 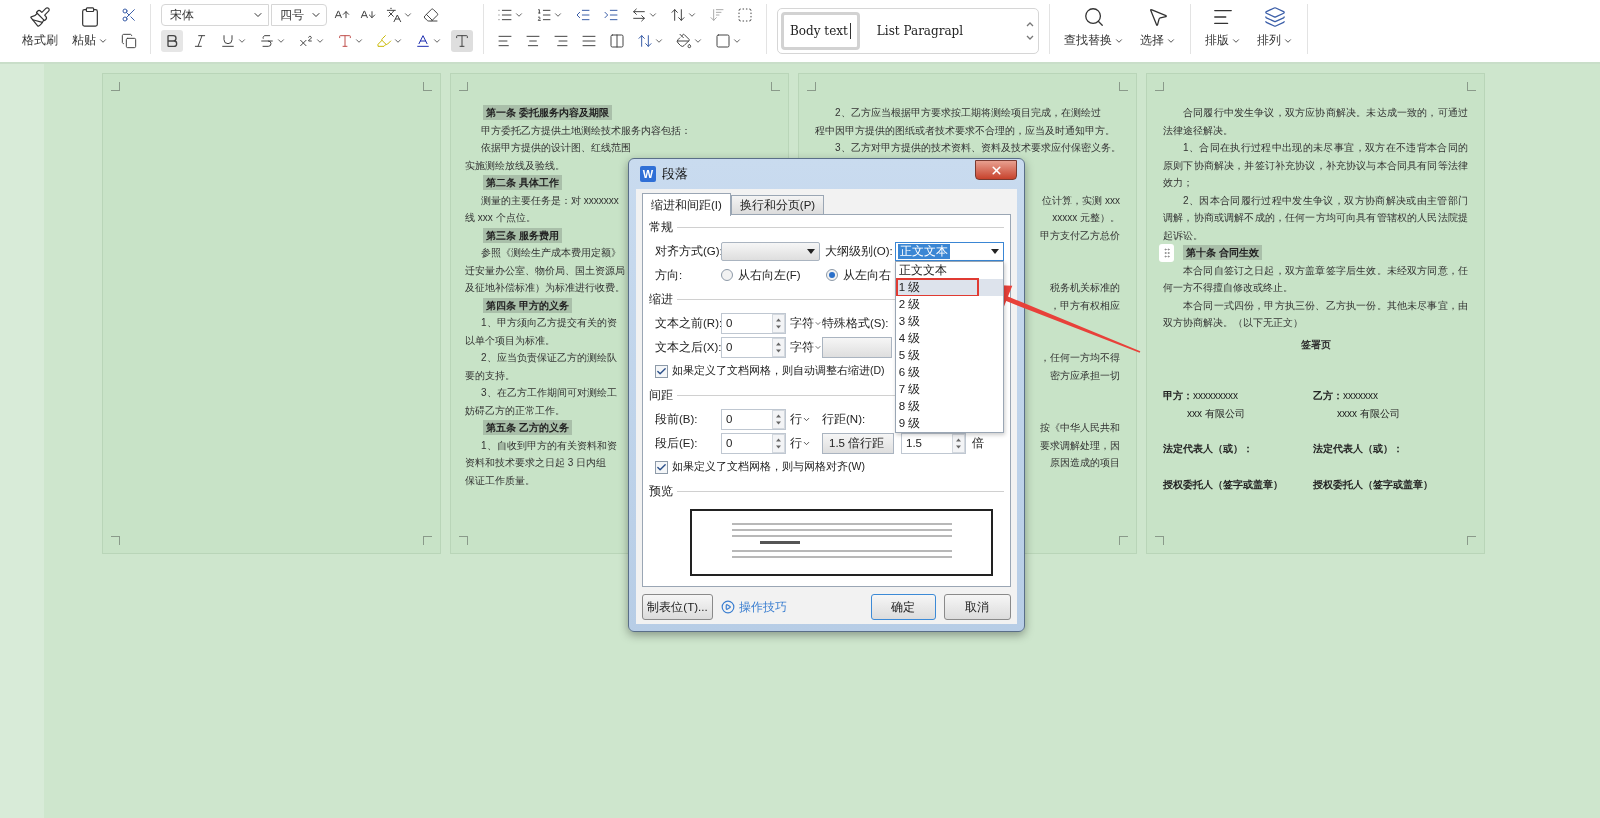 I want to click on document-text: 原因造成的项目, so click(x=1085, y=463).